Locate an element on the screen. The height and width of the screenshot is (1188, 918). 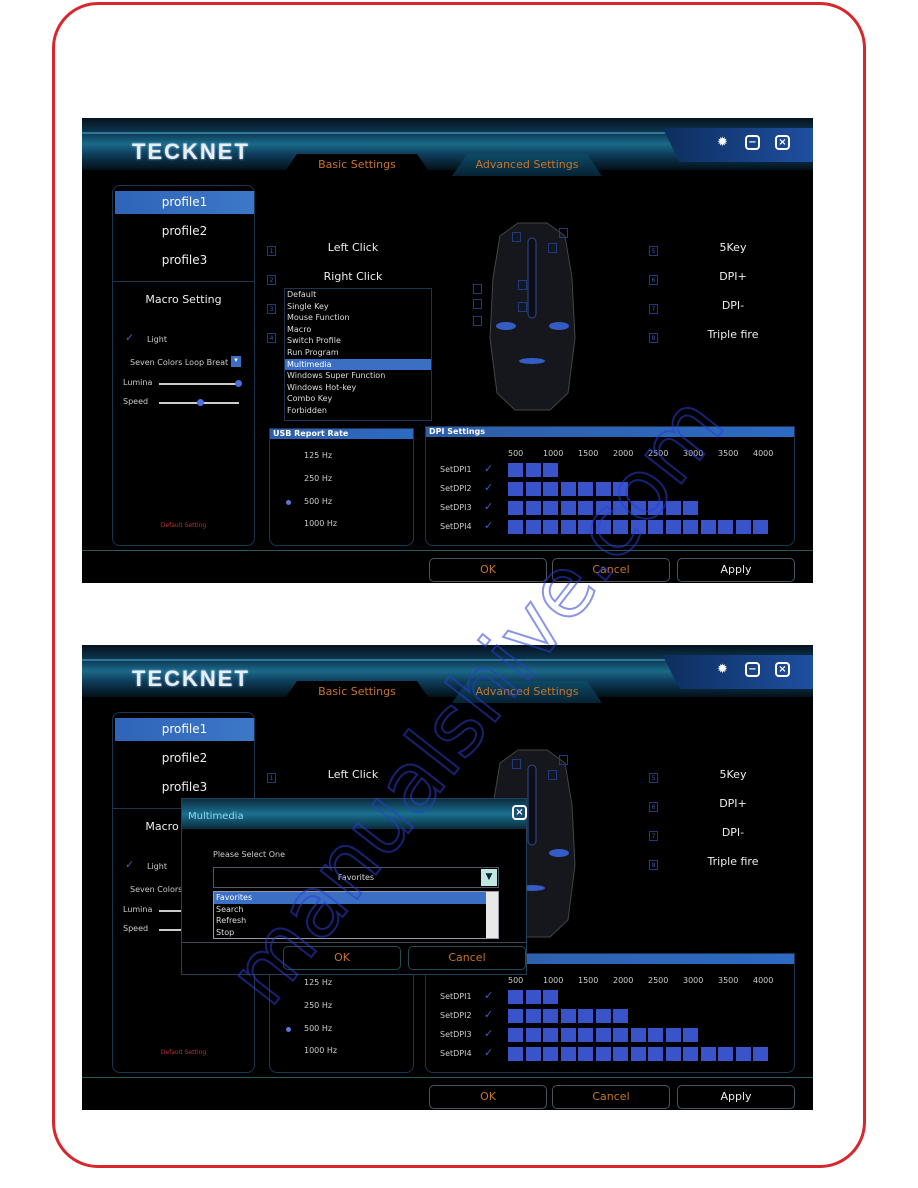
button-assignment: DPI- is located at coordinates (733, 305).